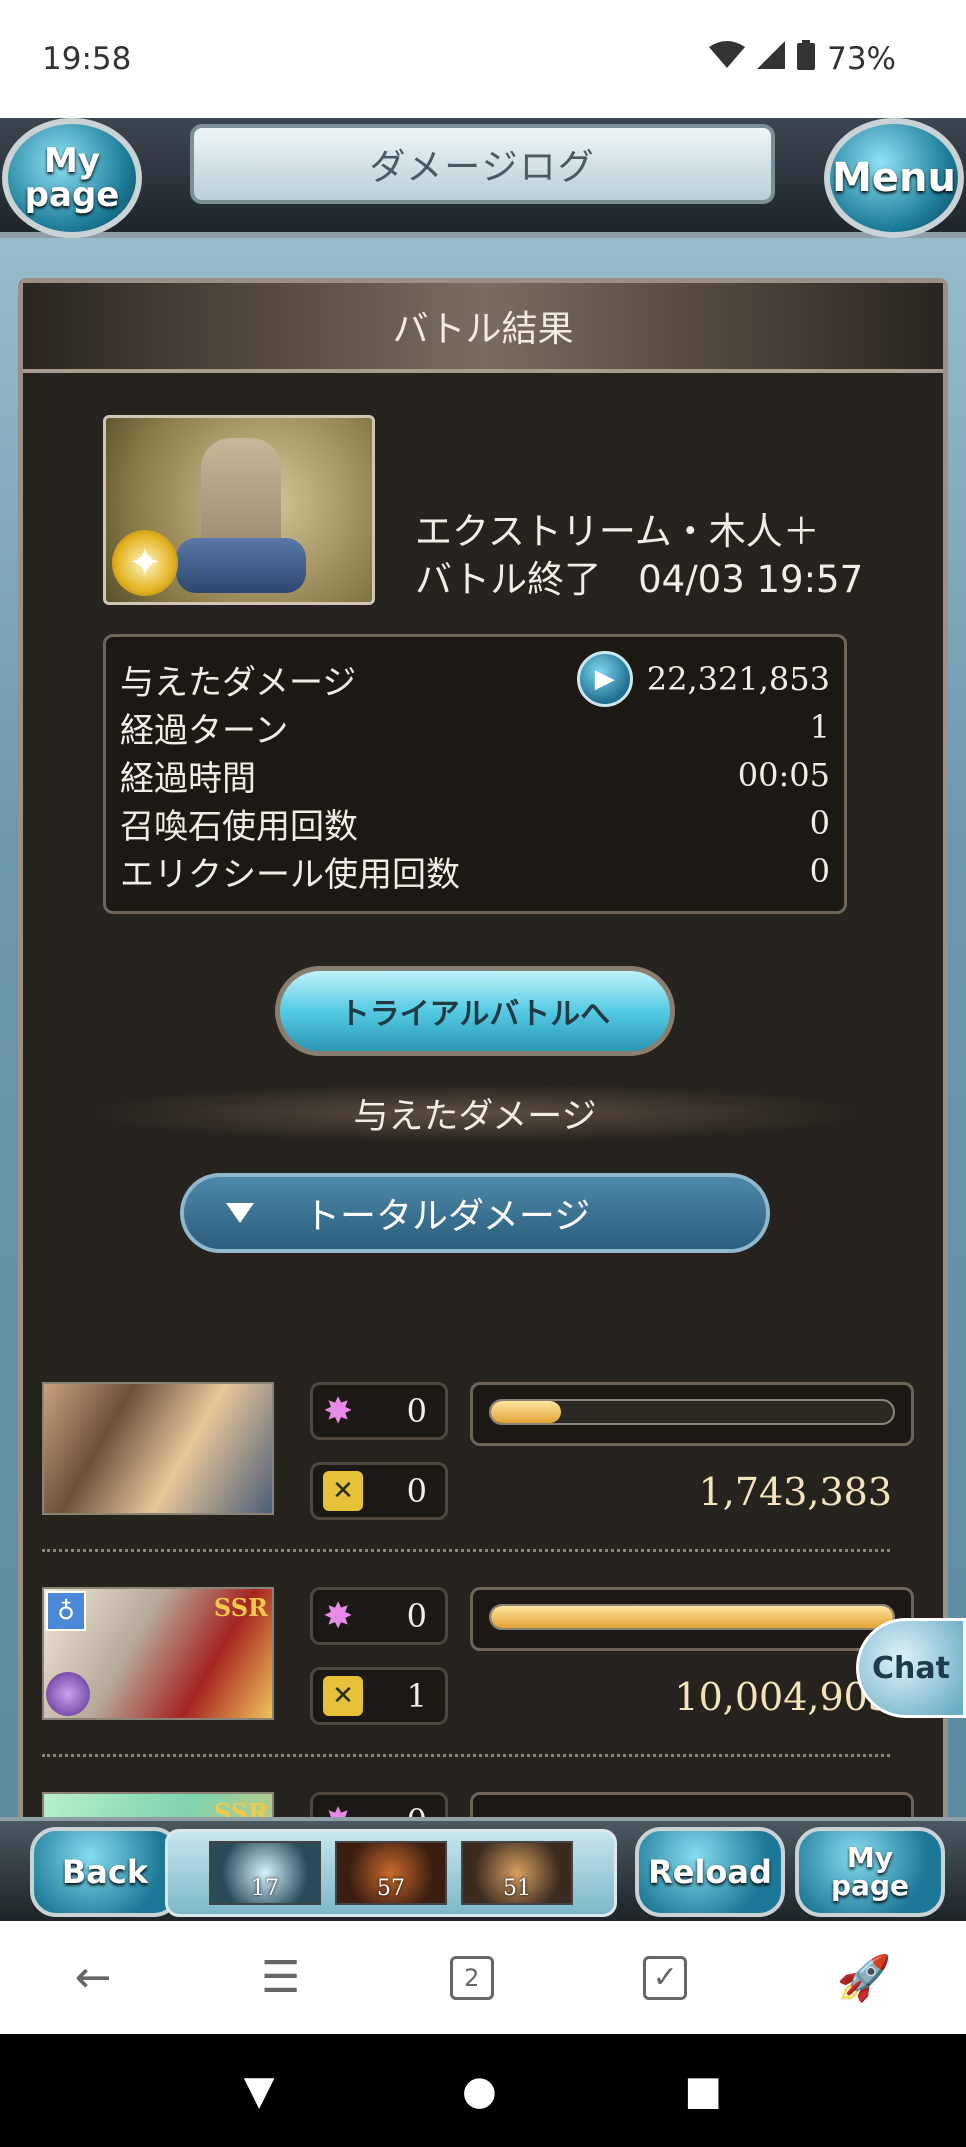 Image resolution: width=966 pixels, height=2147 pixels. Describe the element at coordinates (475, 871) in the screenshot. I see `stat-row: エリクシール使用回数 0` at that location.